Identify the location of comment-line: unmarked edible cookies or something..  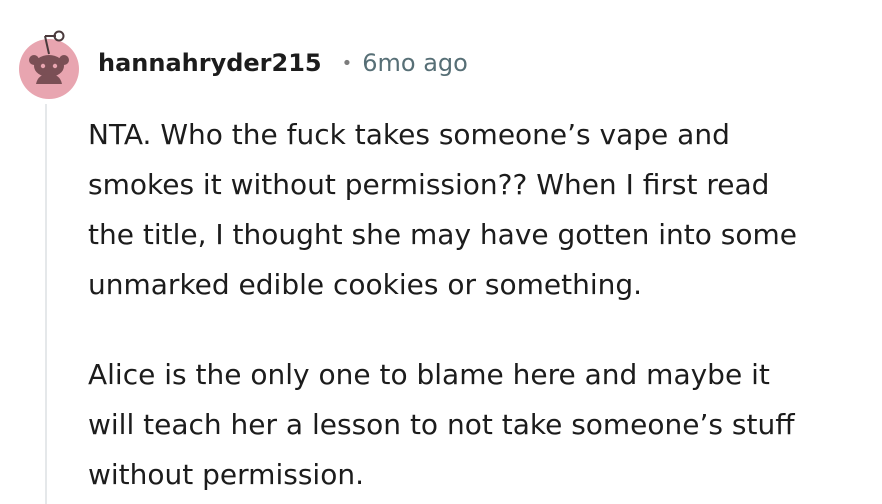
(365, 284).